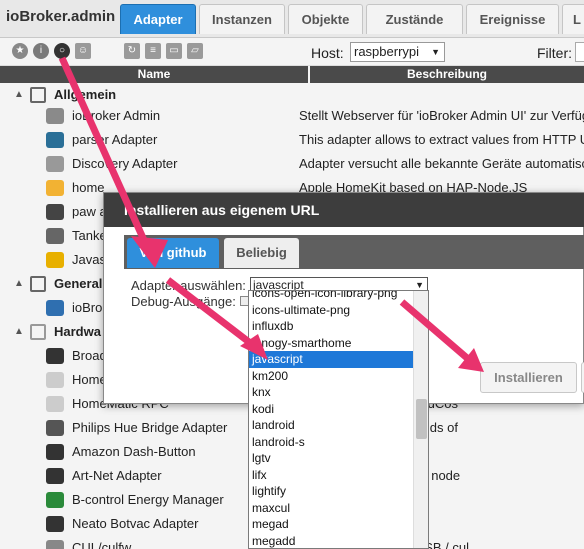 This screenshot has height=549, width=584. What do you see at coordinates (354, 252) in the screenshot?
I see `dialog-tabbar: Von github Beliebig` at bounding box center [354, 252].